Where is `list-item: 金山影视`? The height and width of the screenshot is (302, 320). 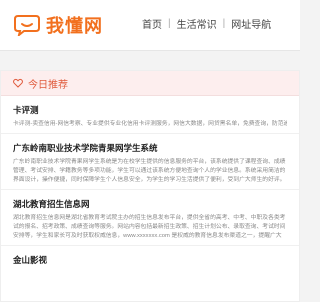 list-item: 金山影视 is located at coordinates (150, 260).